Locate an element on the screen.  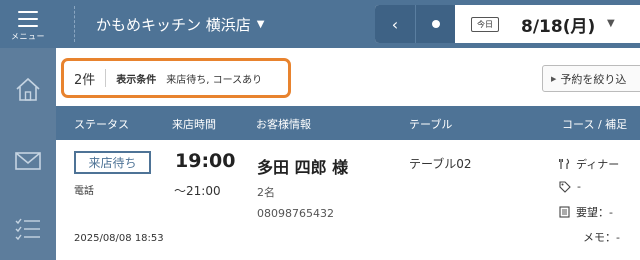
sidebar is located at coordinates (28, 154).